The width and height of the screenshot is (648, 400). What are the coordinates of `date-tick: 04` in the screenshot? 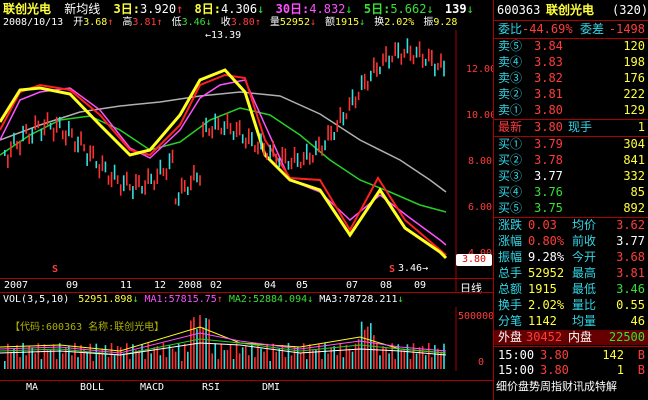 It's located at (270, 285).